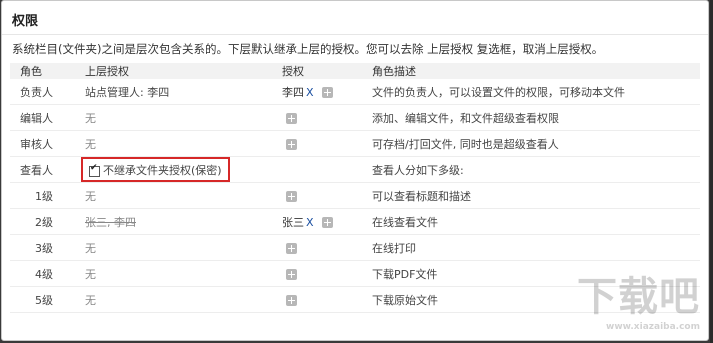 The width and height of the screenshot is (713, 343). What do you see at coordinates (173, 71) in the screenshot?
I see `header-upper-auth: 上层授权` at bounding box center [173, 71].